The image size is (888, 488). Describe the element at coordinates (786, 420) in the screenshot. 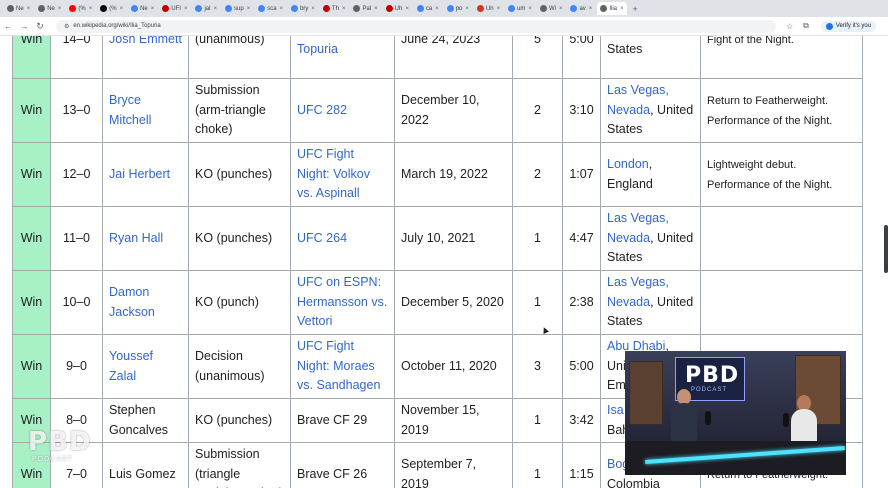

I see `microphone-icon` at that location.